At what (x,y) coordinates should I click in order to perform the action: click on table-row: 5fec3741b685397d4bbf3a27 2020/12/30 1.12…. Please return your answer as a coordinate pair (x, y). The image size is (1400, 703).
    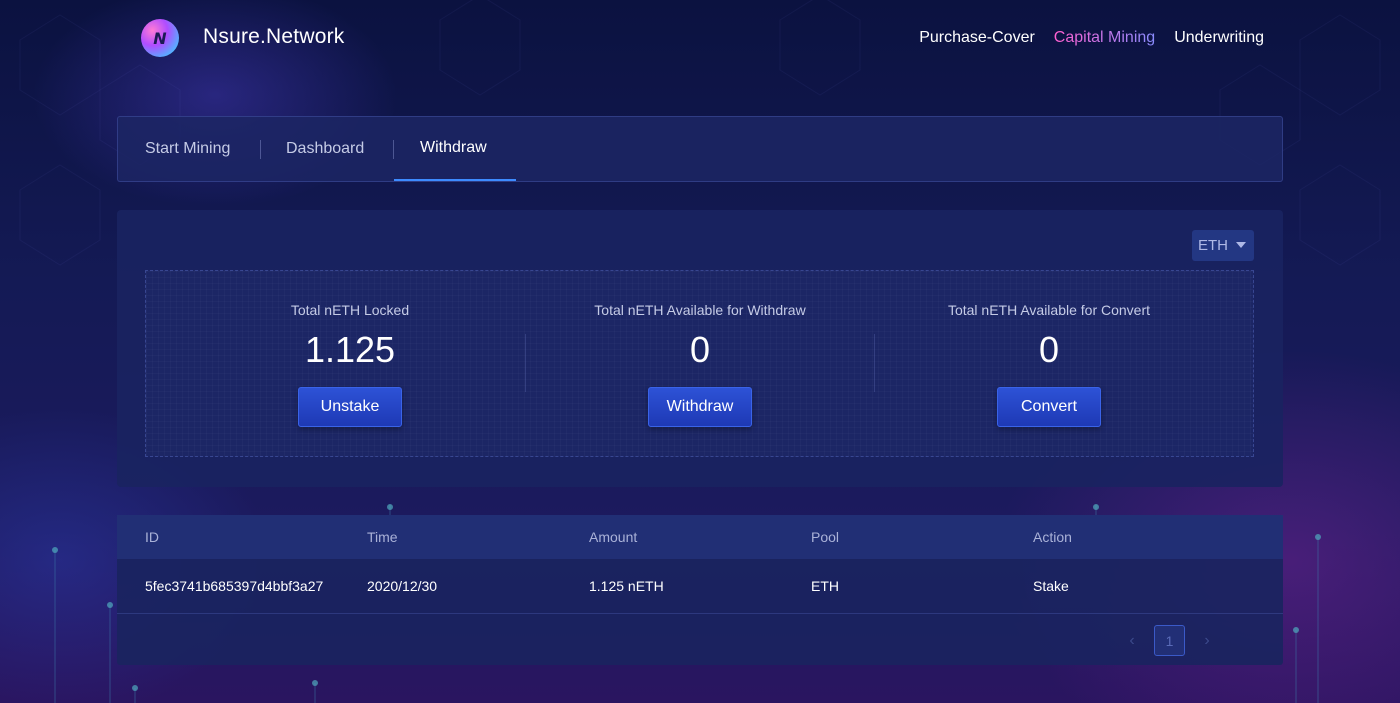
    Looking at the image, I should click on (700, 586).